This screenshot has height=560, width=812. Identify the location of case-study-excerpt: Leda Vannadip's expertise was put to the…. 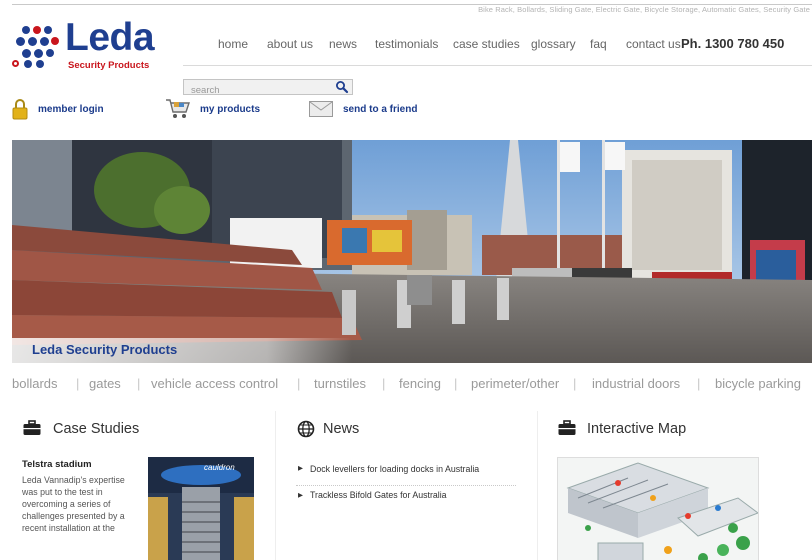
(73, 504).